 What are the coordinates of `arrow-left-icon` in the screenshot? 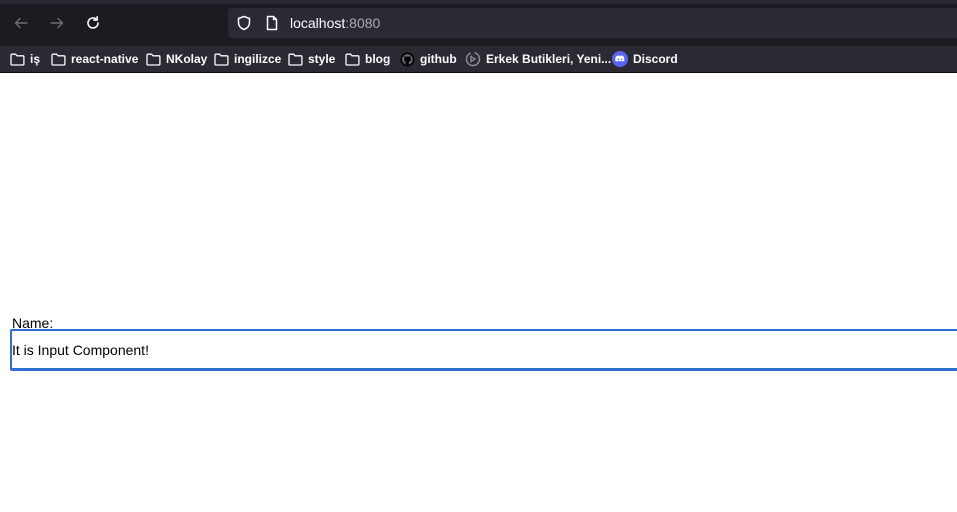 It's located at (21, 23).